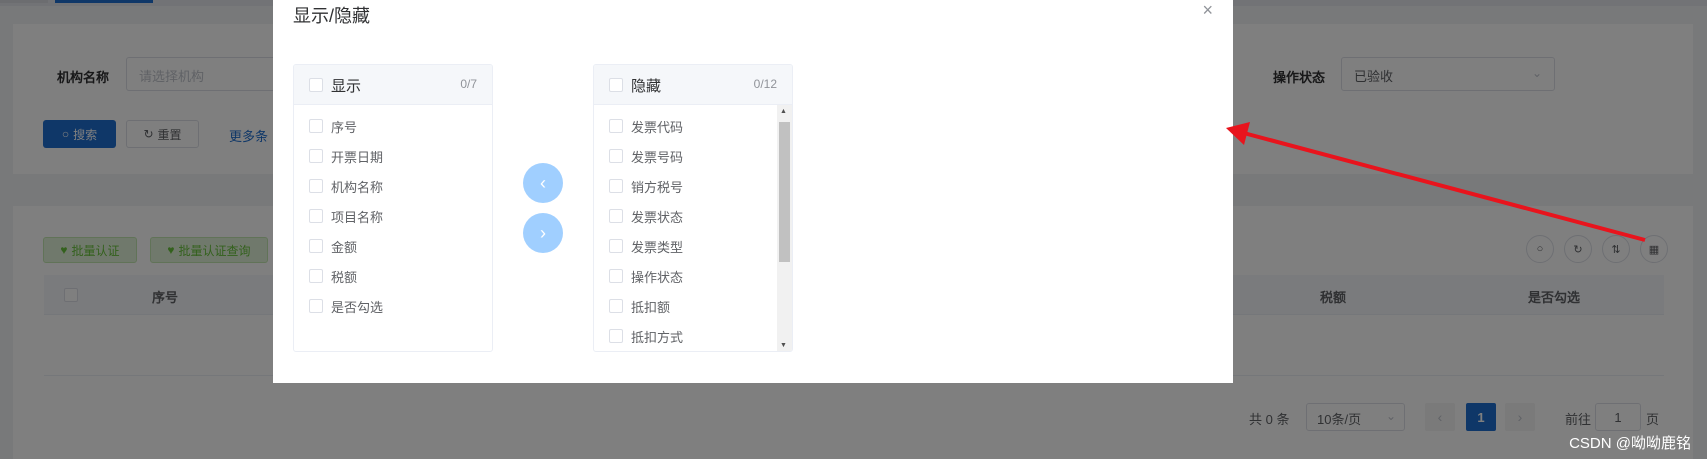  I want to click on annotation-arrow-head, so click(1238, 133).